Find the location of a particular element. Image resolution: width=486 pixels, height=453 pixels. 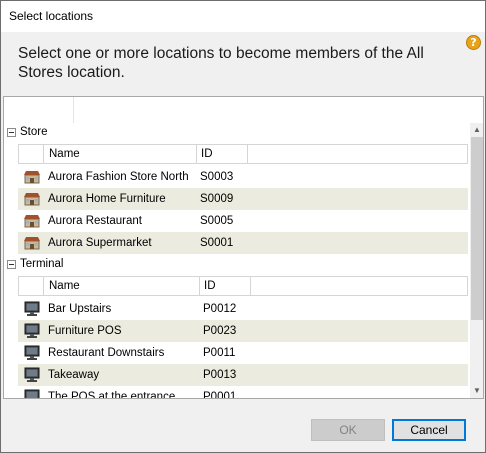

table-row: Restaurant Downstairs P0011 is located at coordinates (243, 353).